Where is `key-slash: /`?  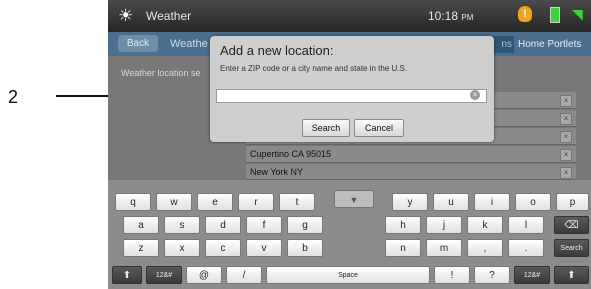
key-slash: / is located at coordinates (244, 275).